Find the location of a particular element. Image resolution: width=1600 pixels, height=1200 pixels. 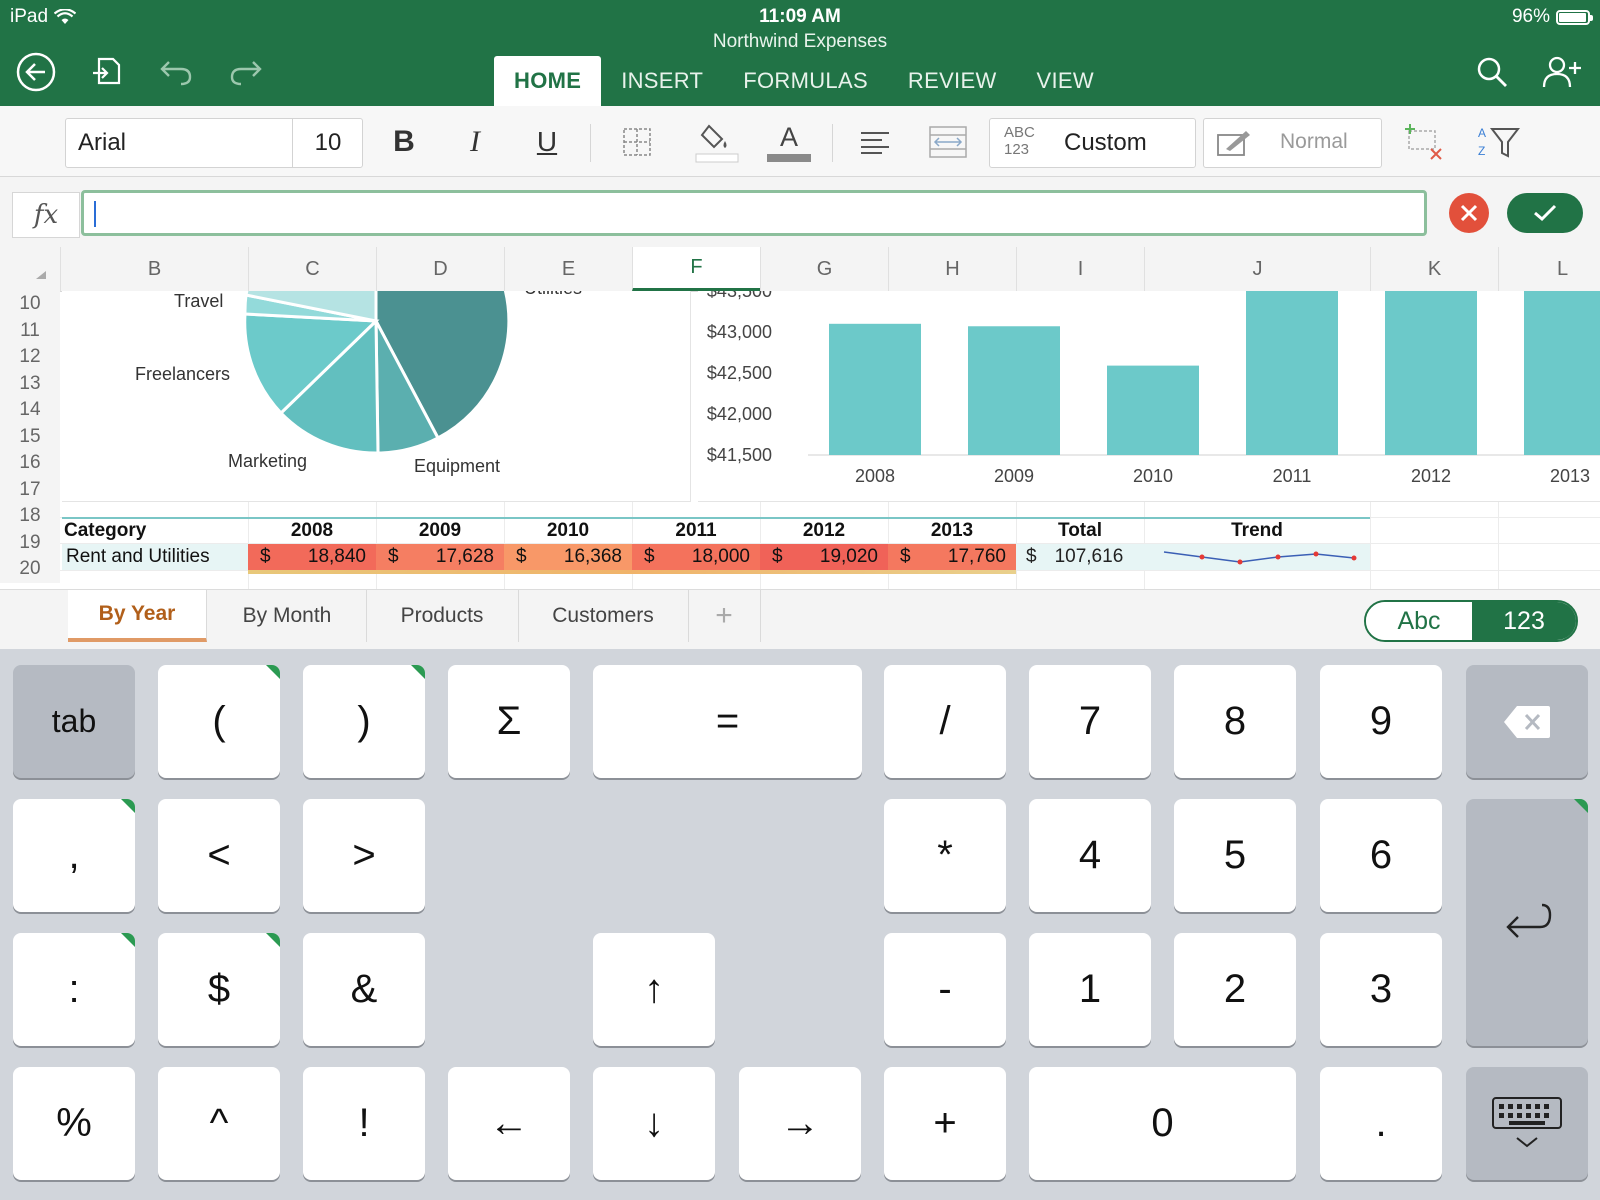

return-key is located at coordinates (1527, 922).